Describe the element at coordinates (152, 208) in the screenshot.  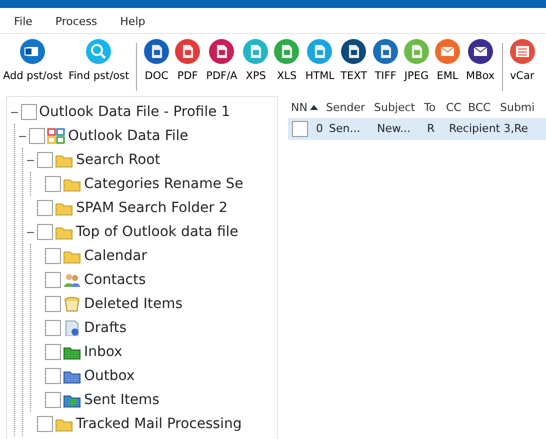
I see `tree-item: SPAM Search Folder 2` at that location.